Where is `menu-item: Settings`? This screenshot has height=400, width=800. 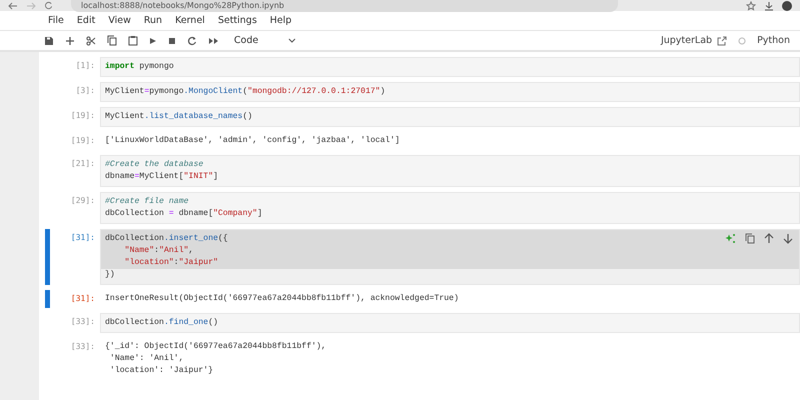 menu-item: Settings is located at coordinates (237, 20).